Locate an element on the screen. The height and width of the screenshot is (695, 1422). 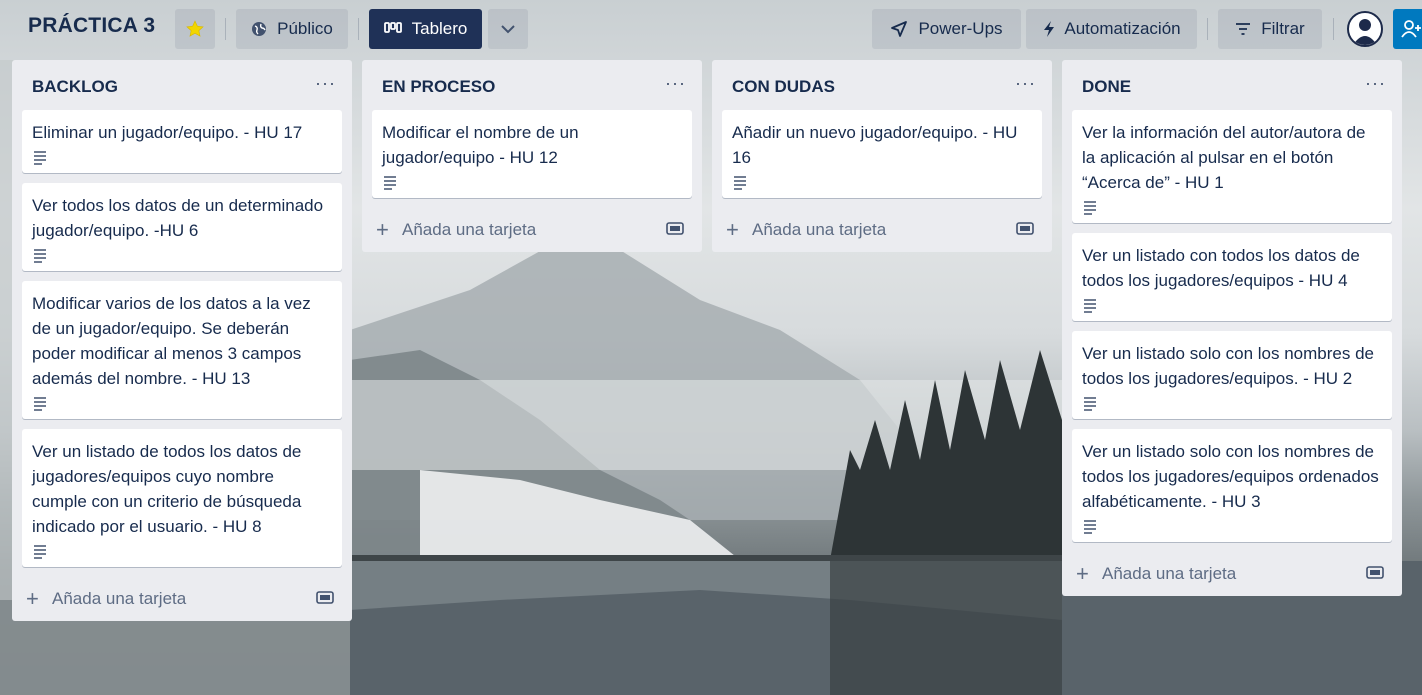
automation-label: Automatización is located at coordinates (1122, 28).